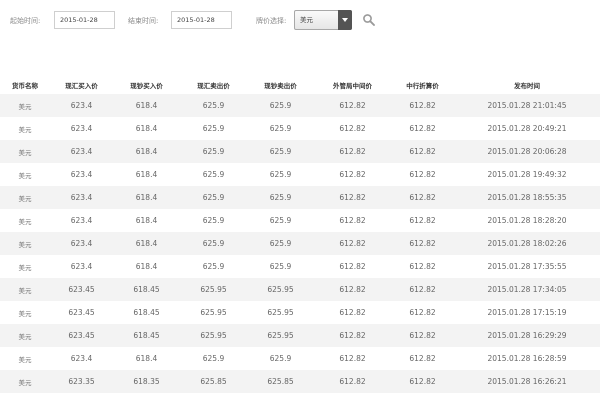 The image size is (600, 400). What do you see at coordinates (323, 20) in the screenshot?
I see `currency-select: 美元` at bounding box center [323, 20].